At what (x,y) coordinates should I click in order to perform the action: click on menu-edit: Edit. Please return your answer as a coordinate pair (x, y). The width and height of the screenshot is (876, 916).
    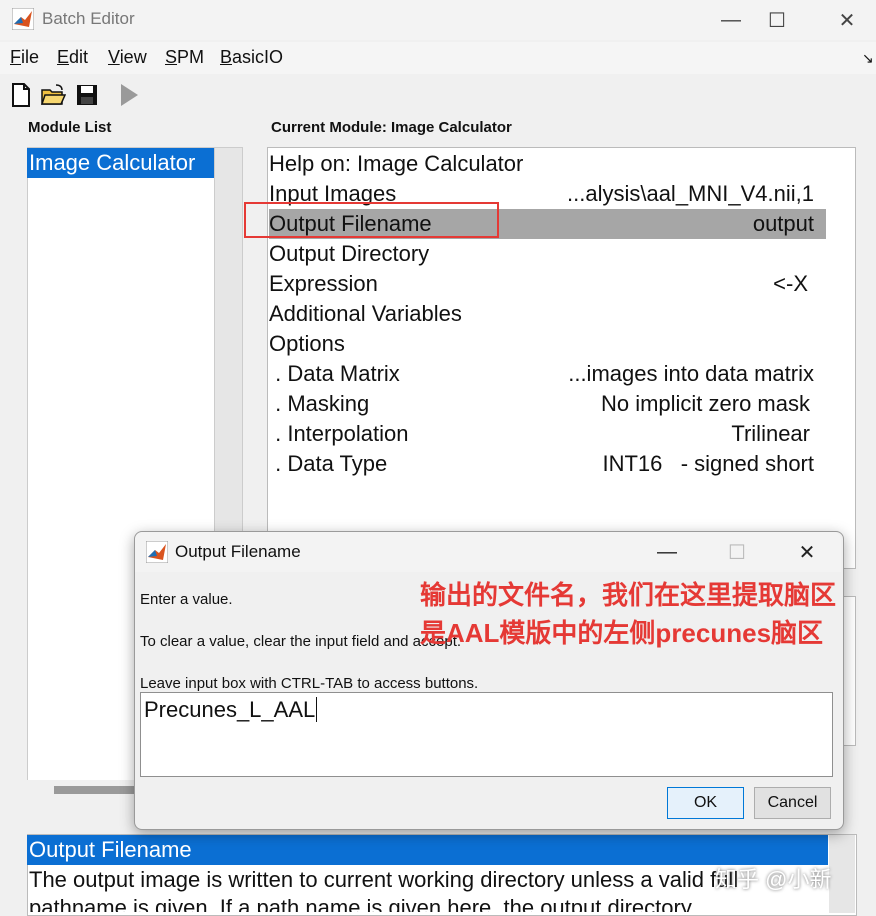
    Looking at the image, I should click on (72, 57).